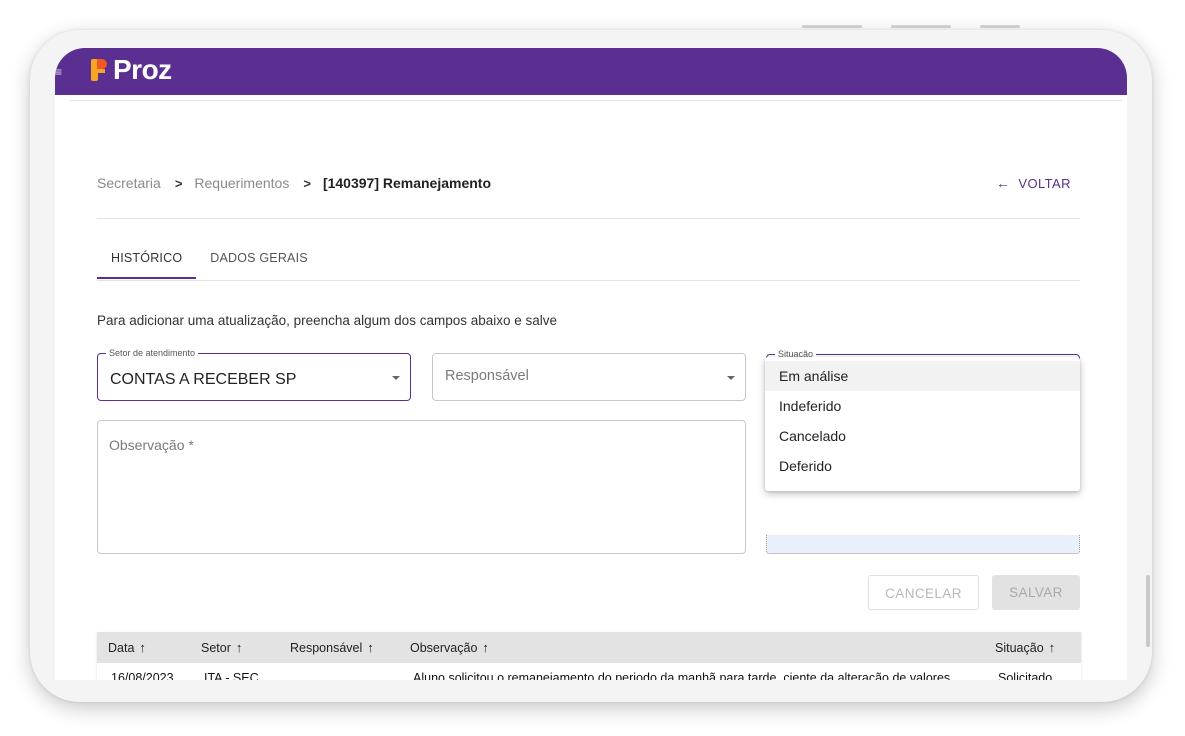 This screenshot has width=1185, height=736. What do you see at coordinates (487, 376) in the screenshot?
I see `responsavel-placeholder: Responsável` at bounding box center [487, 376].